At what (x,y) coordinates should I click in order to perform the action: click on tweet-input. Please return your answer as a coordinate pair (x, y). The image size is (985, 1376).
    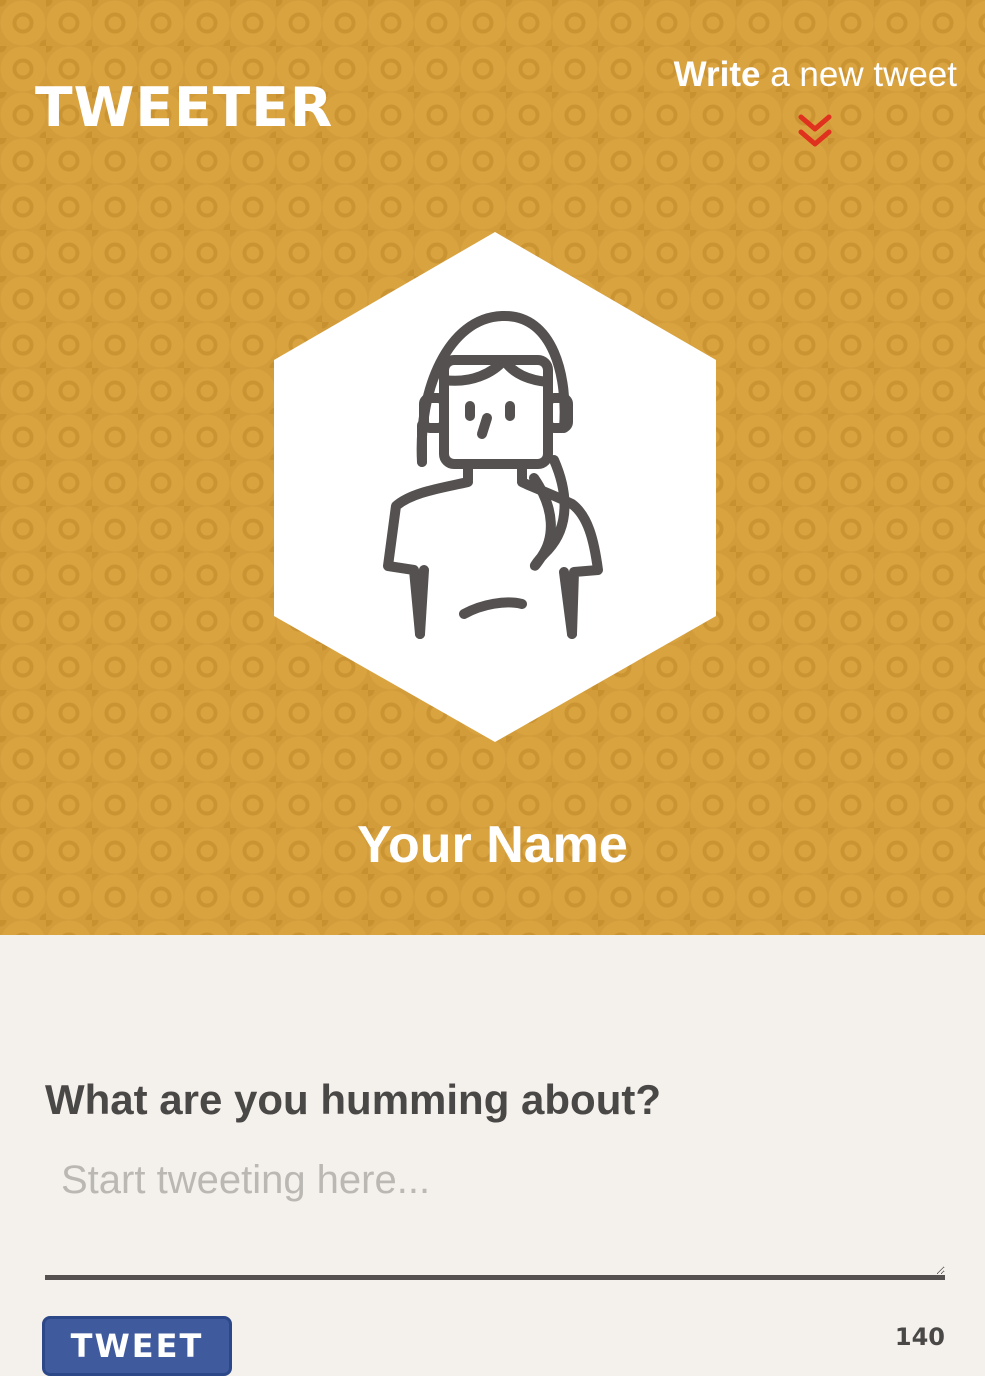
    Looking at the image, I should click on (495, 1215).